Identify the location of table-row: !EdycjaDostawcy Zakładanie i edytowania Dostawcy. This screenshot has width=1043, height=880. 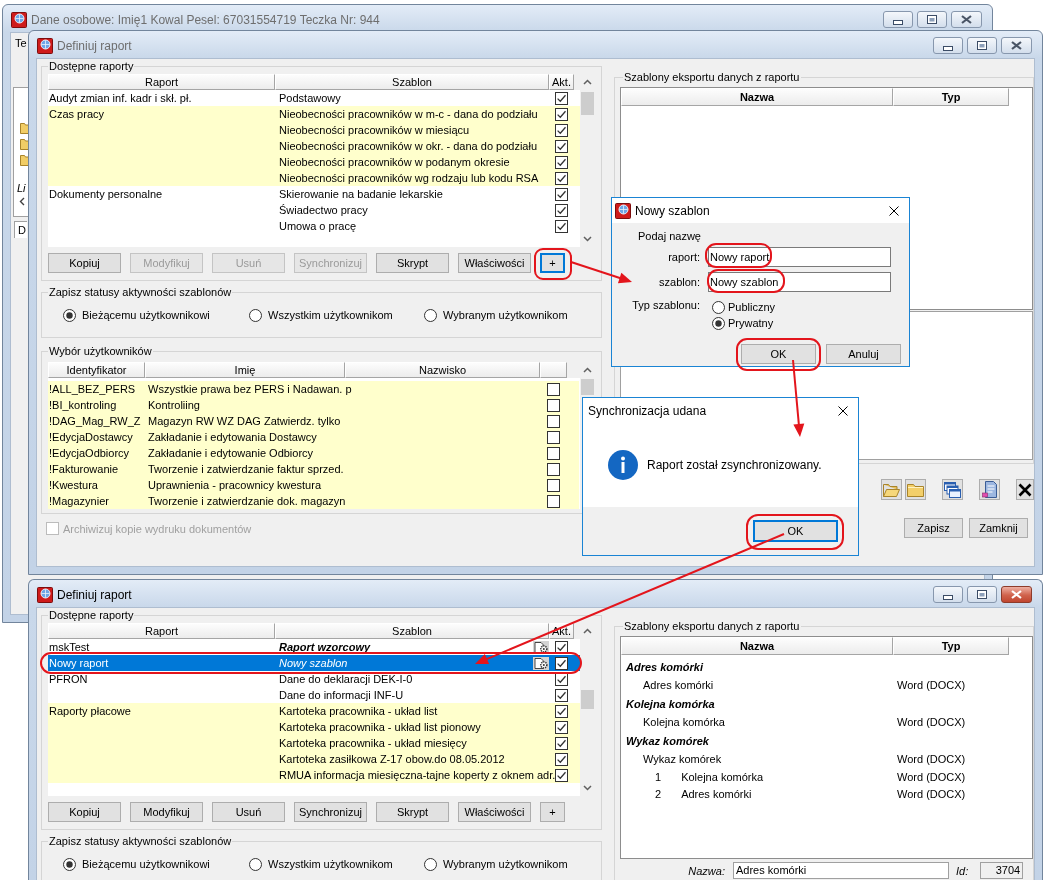
(313, 437).